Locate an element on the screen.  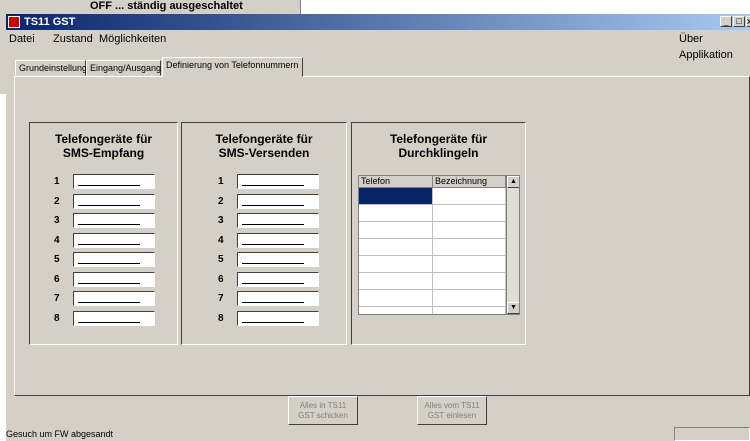
status-bar: Gesuch um FW abgesandt is located at coordinates (378, 434).